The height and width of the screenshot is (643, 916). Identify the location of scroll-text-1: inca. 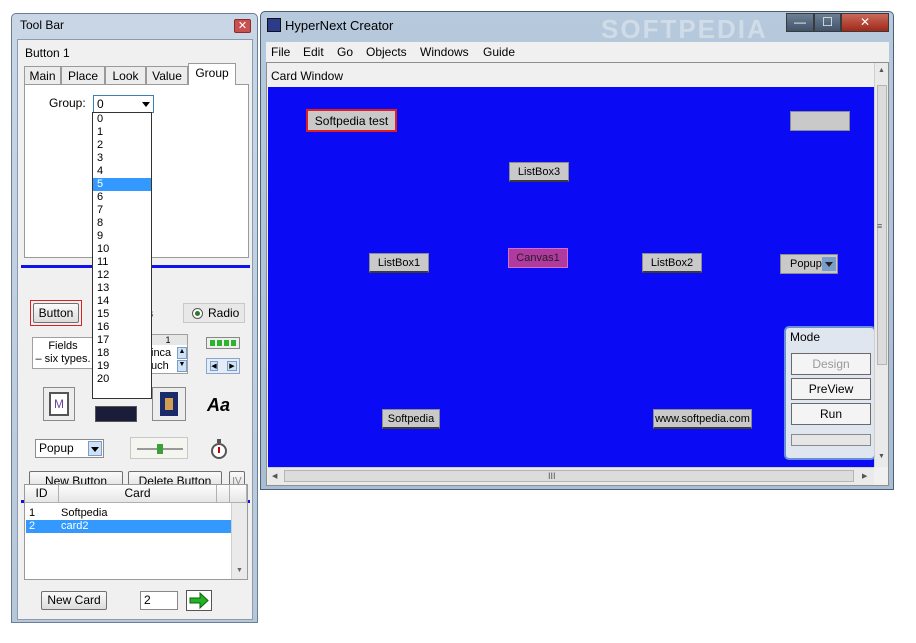
(161, 353).